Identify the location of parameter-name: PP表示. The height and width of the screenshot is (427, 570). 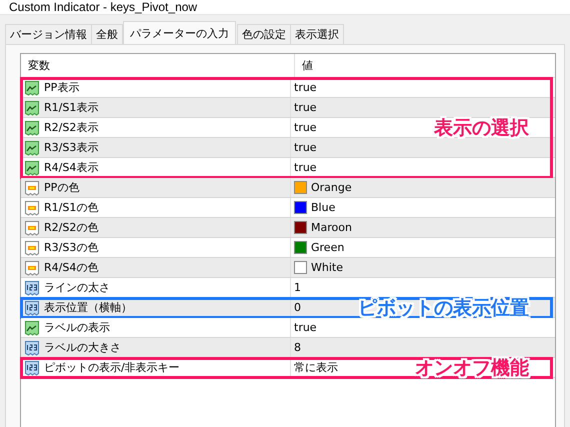
(62, 87).